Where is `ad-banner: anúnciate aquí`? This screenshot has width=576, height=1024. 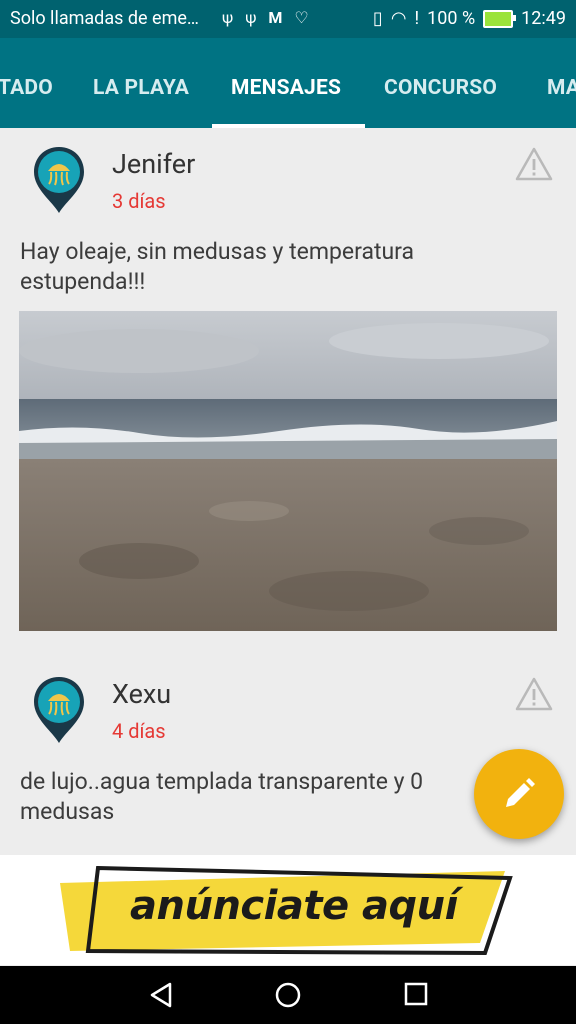 ad-banner: anúnciate aquí is located at coordinates (288, 910).